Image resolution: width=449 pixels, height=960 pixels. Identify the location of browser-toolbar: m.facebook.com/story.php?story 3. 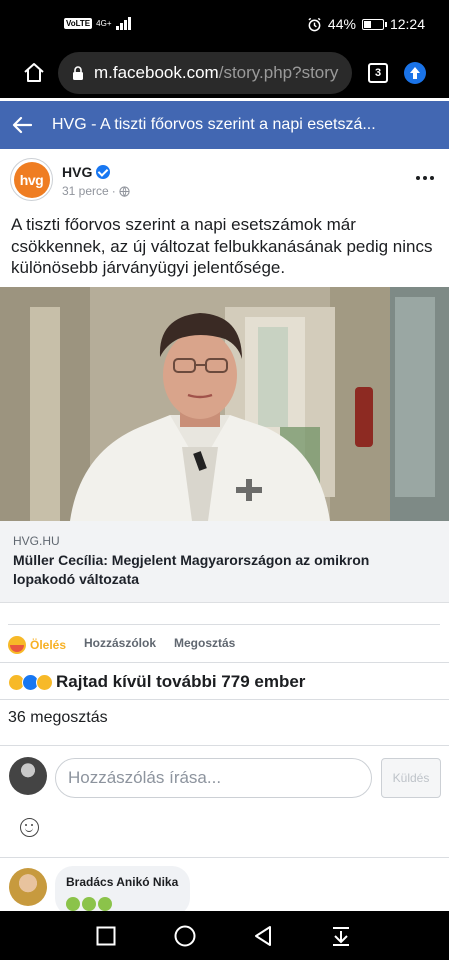
(224, 74).